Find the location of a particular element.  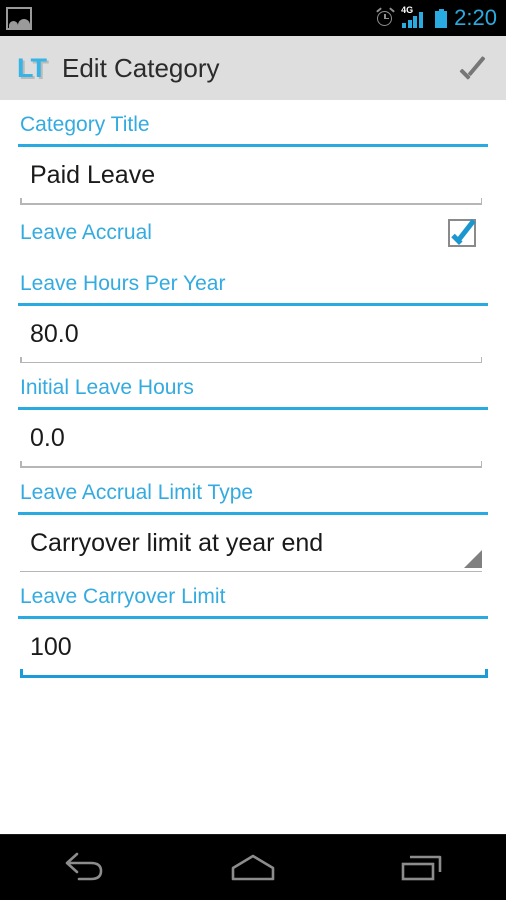

spinner-leave-accrual-limit-type: Carryover limit at year end is located at coordinates (253, 543).